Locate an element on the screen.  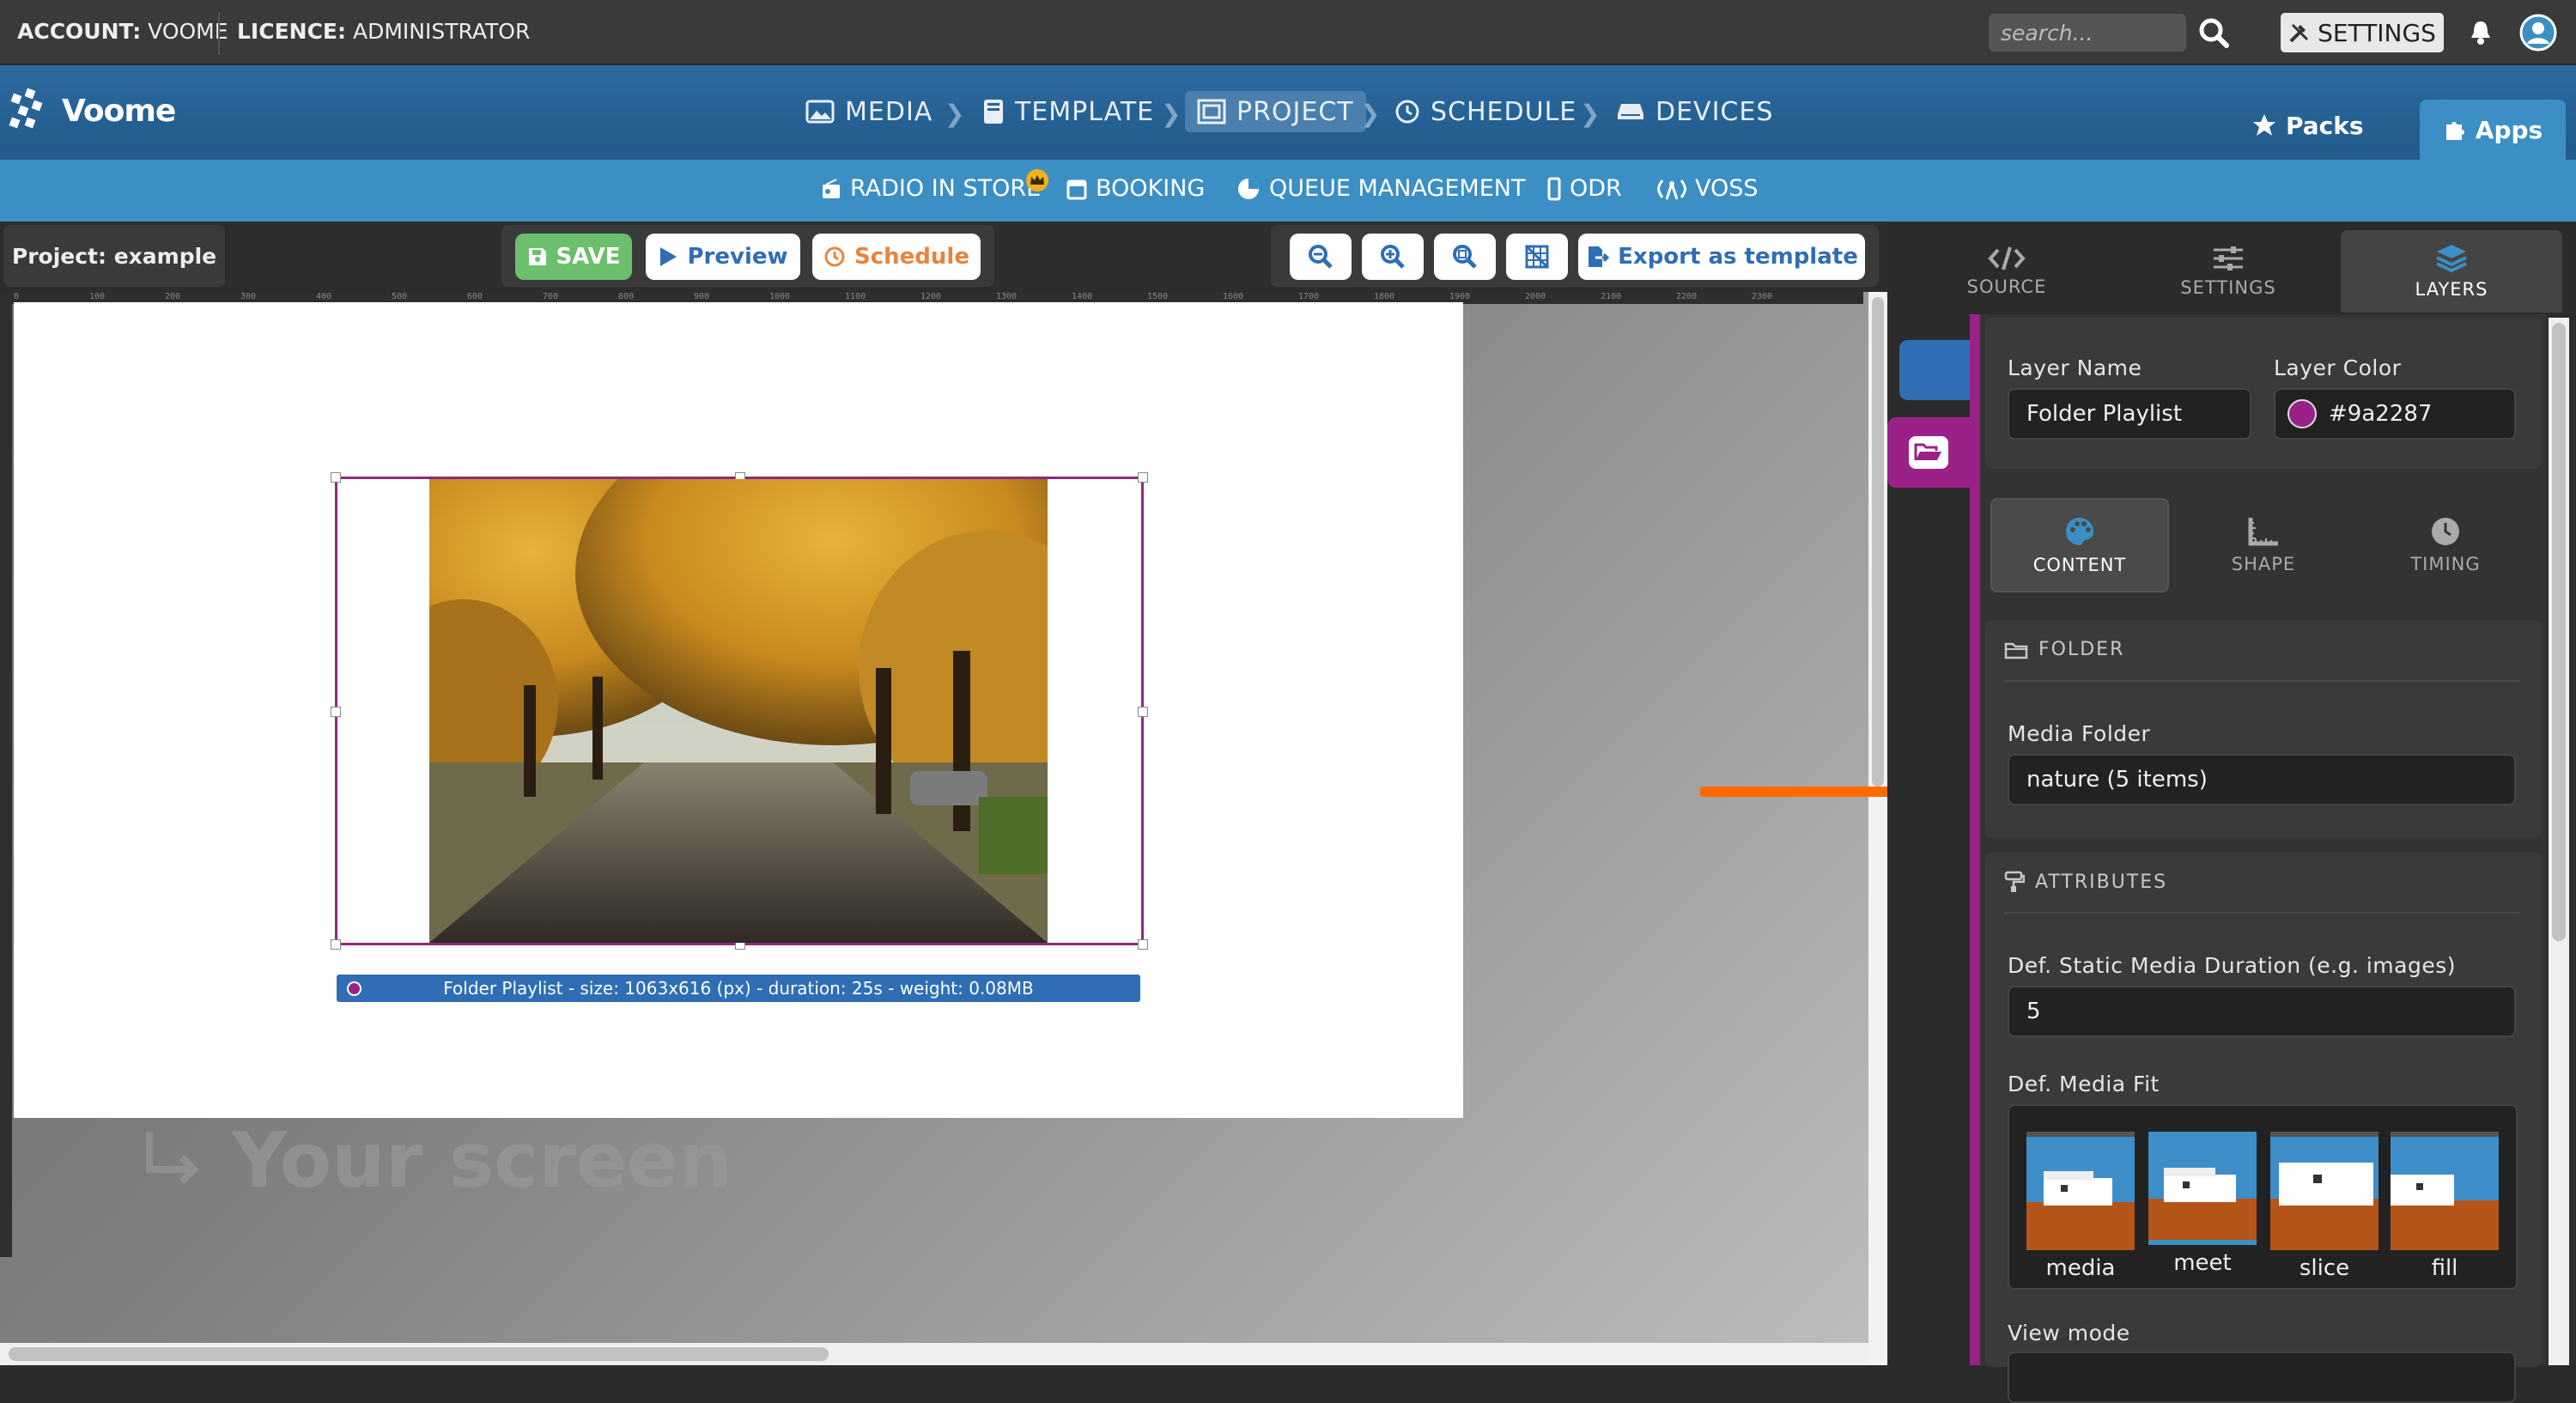
bell-icon is located at coordinates (2481, 32).